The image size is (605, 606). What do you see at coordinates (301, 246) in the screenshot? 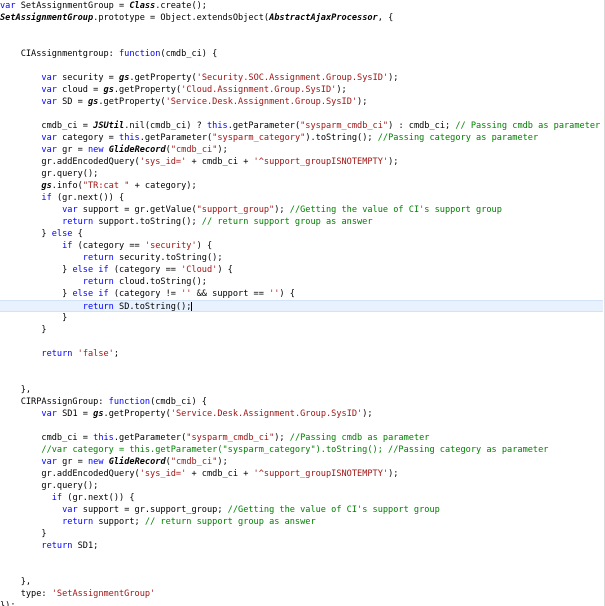
I see `code-line: if (category == 'security') {` at bounding box center [301, 246].